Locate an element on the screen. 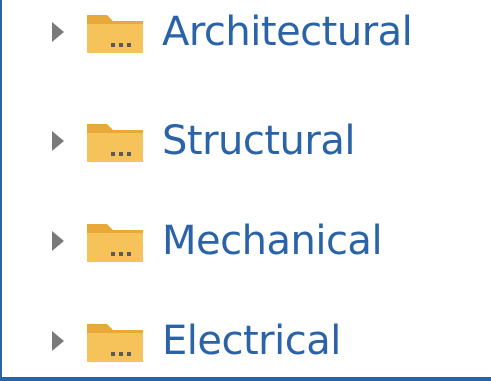 This screenshot has height=381, width=491. tree-item-label: Electrical is located at coordinates (251, 341).